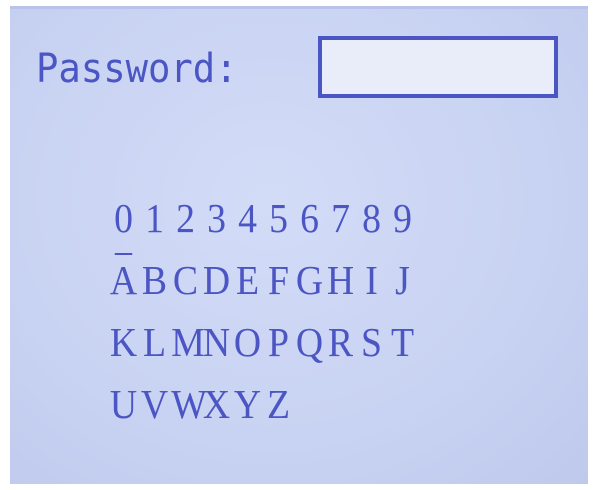 The image size is (600, 490). I want to click on key-m: M, so click(188, 342).